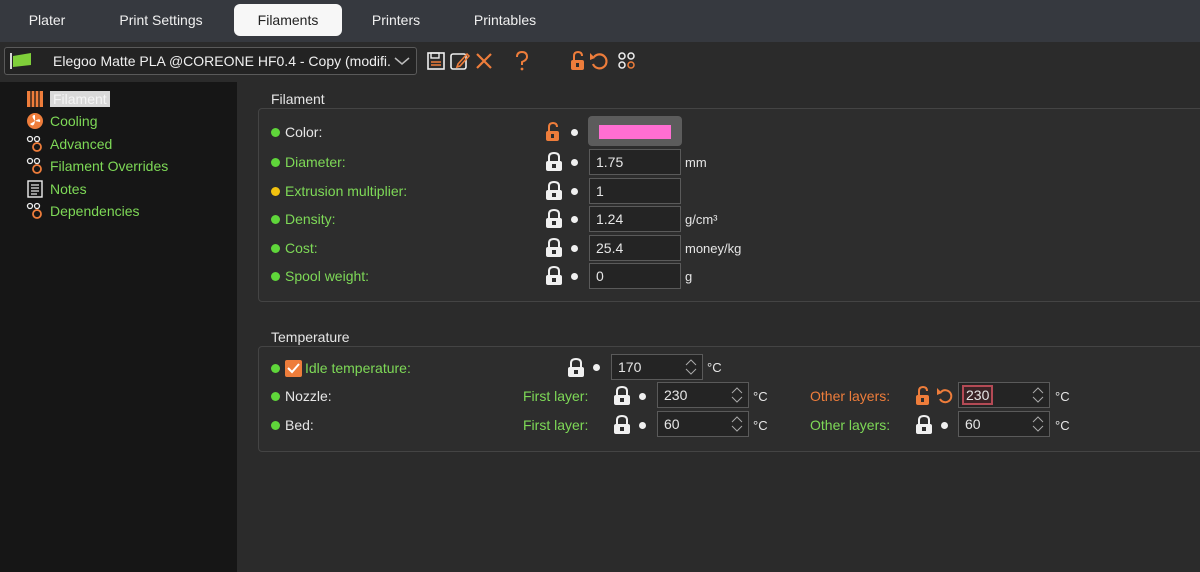 This screenshot has height=572, width=1200. I want to click on rename-icon, so click(460, 61).